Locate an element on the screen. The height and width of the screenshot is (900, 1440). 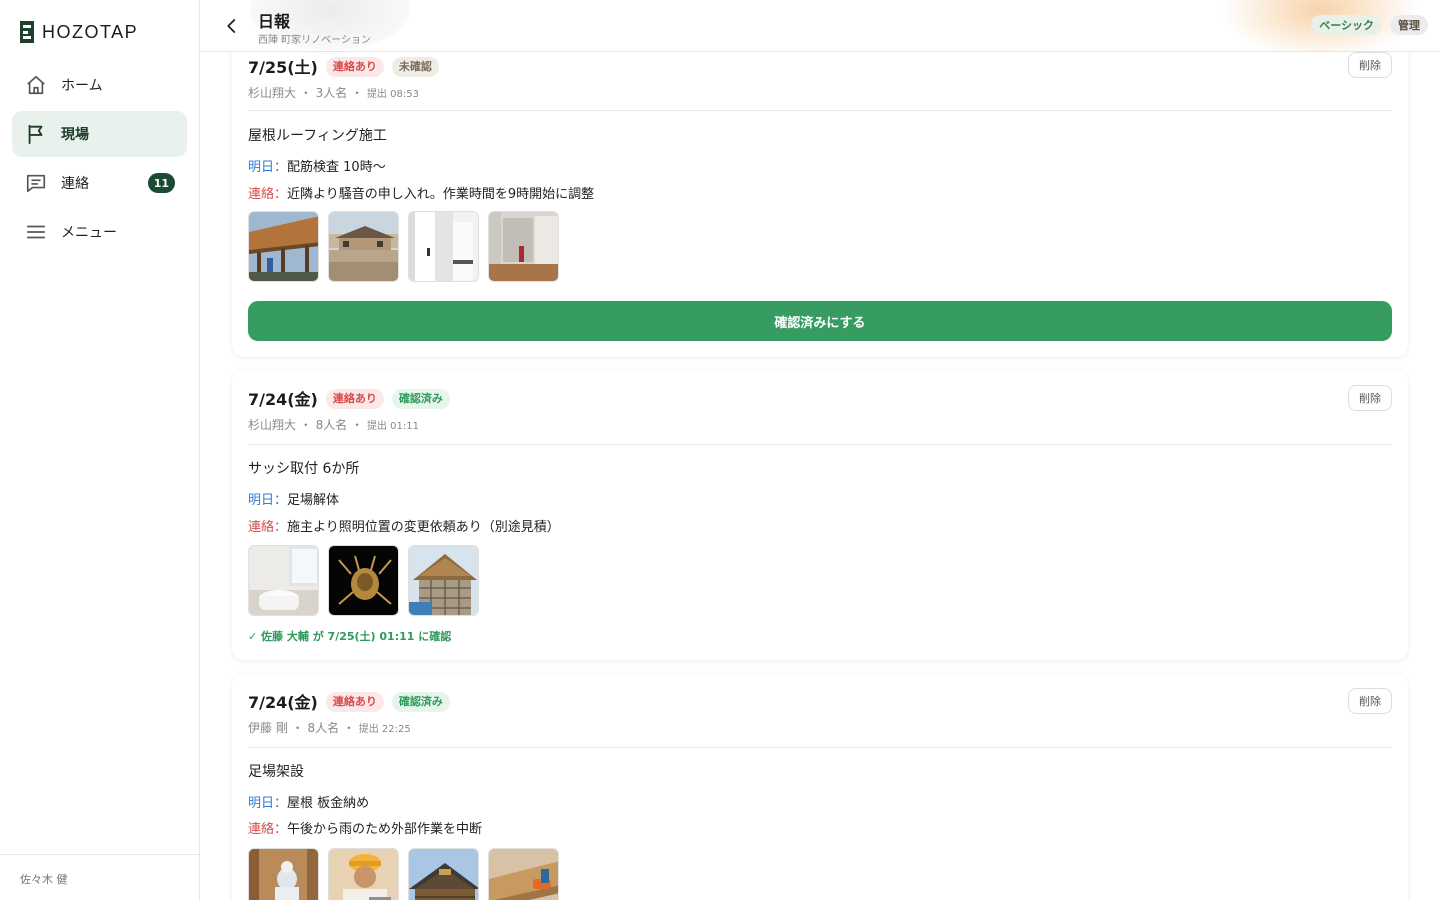
sidebar-nav: ホーム 現場 連絡 11 メニュー is located at coordinates (99, 160).